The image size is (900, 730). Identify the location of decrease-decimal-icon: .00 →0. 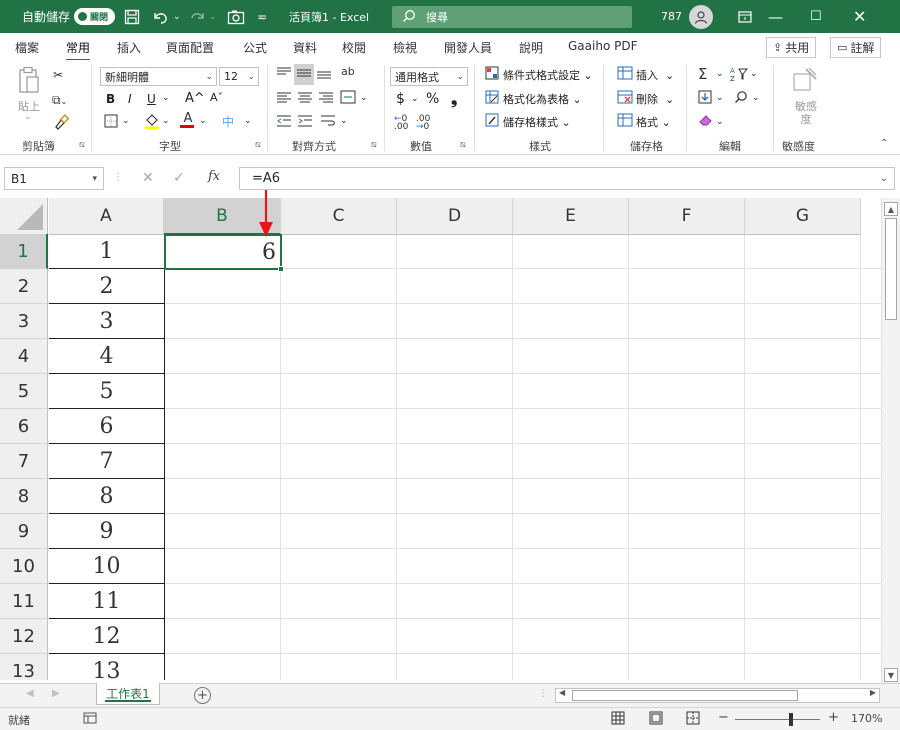
(423, 123).